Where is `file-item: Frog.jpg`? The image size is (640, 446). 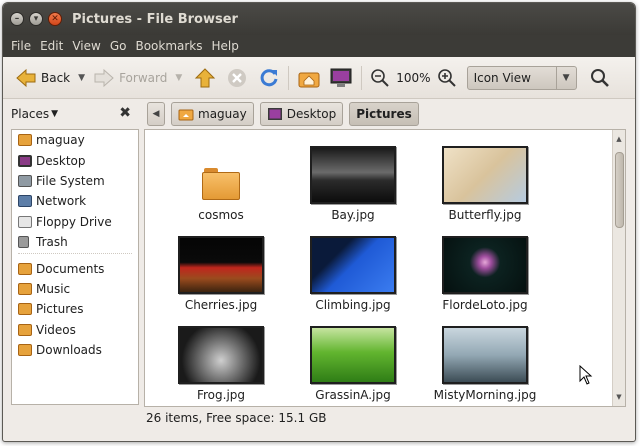
file-item: Frog.jpg is located at coordinates (221, 363).